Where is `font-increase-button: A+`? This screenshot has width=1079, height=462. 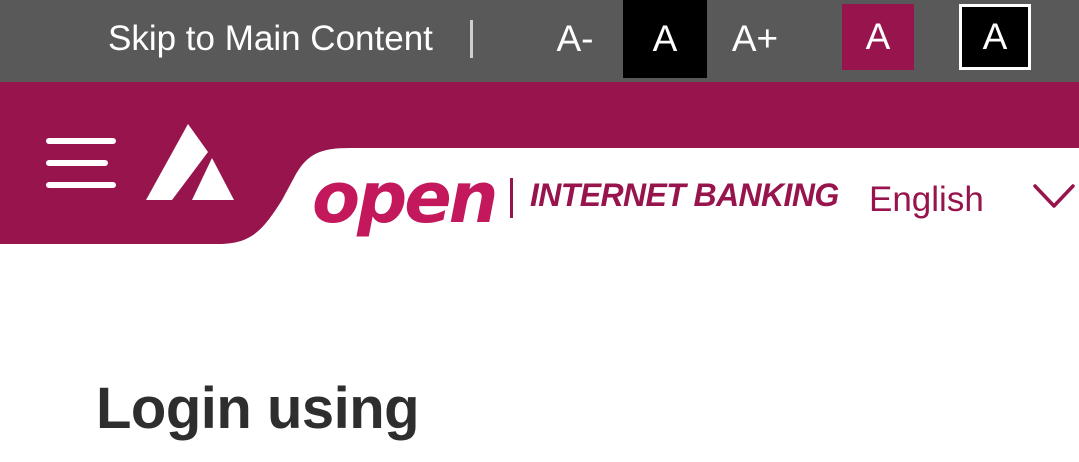
font-increase-button: A+ is located at coordinates (755, 39).